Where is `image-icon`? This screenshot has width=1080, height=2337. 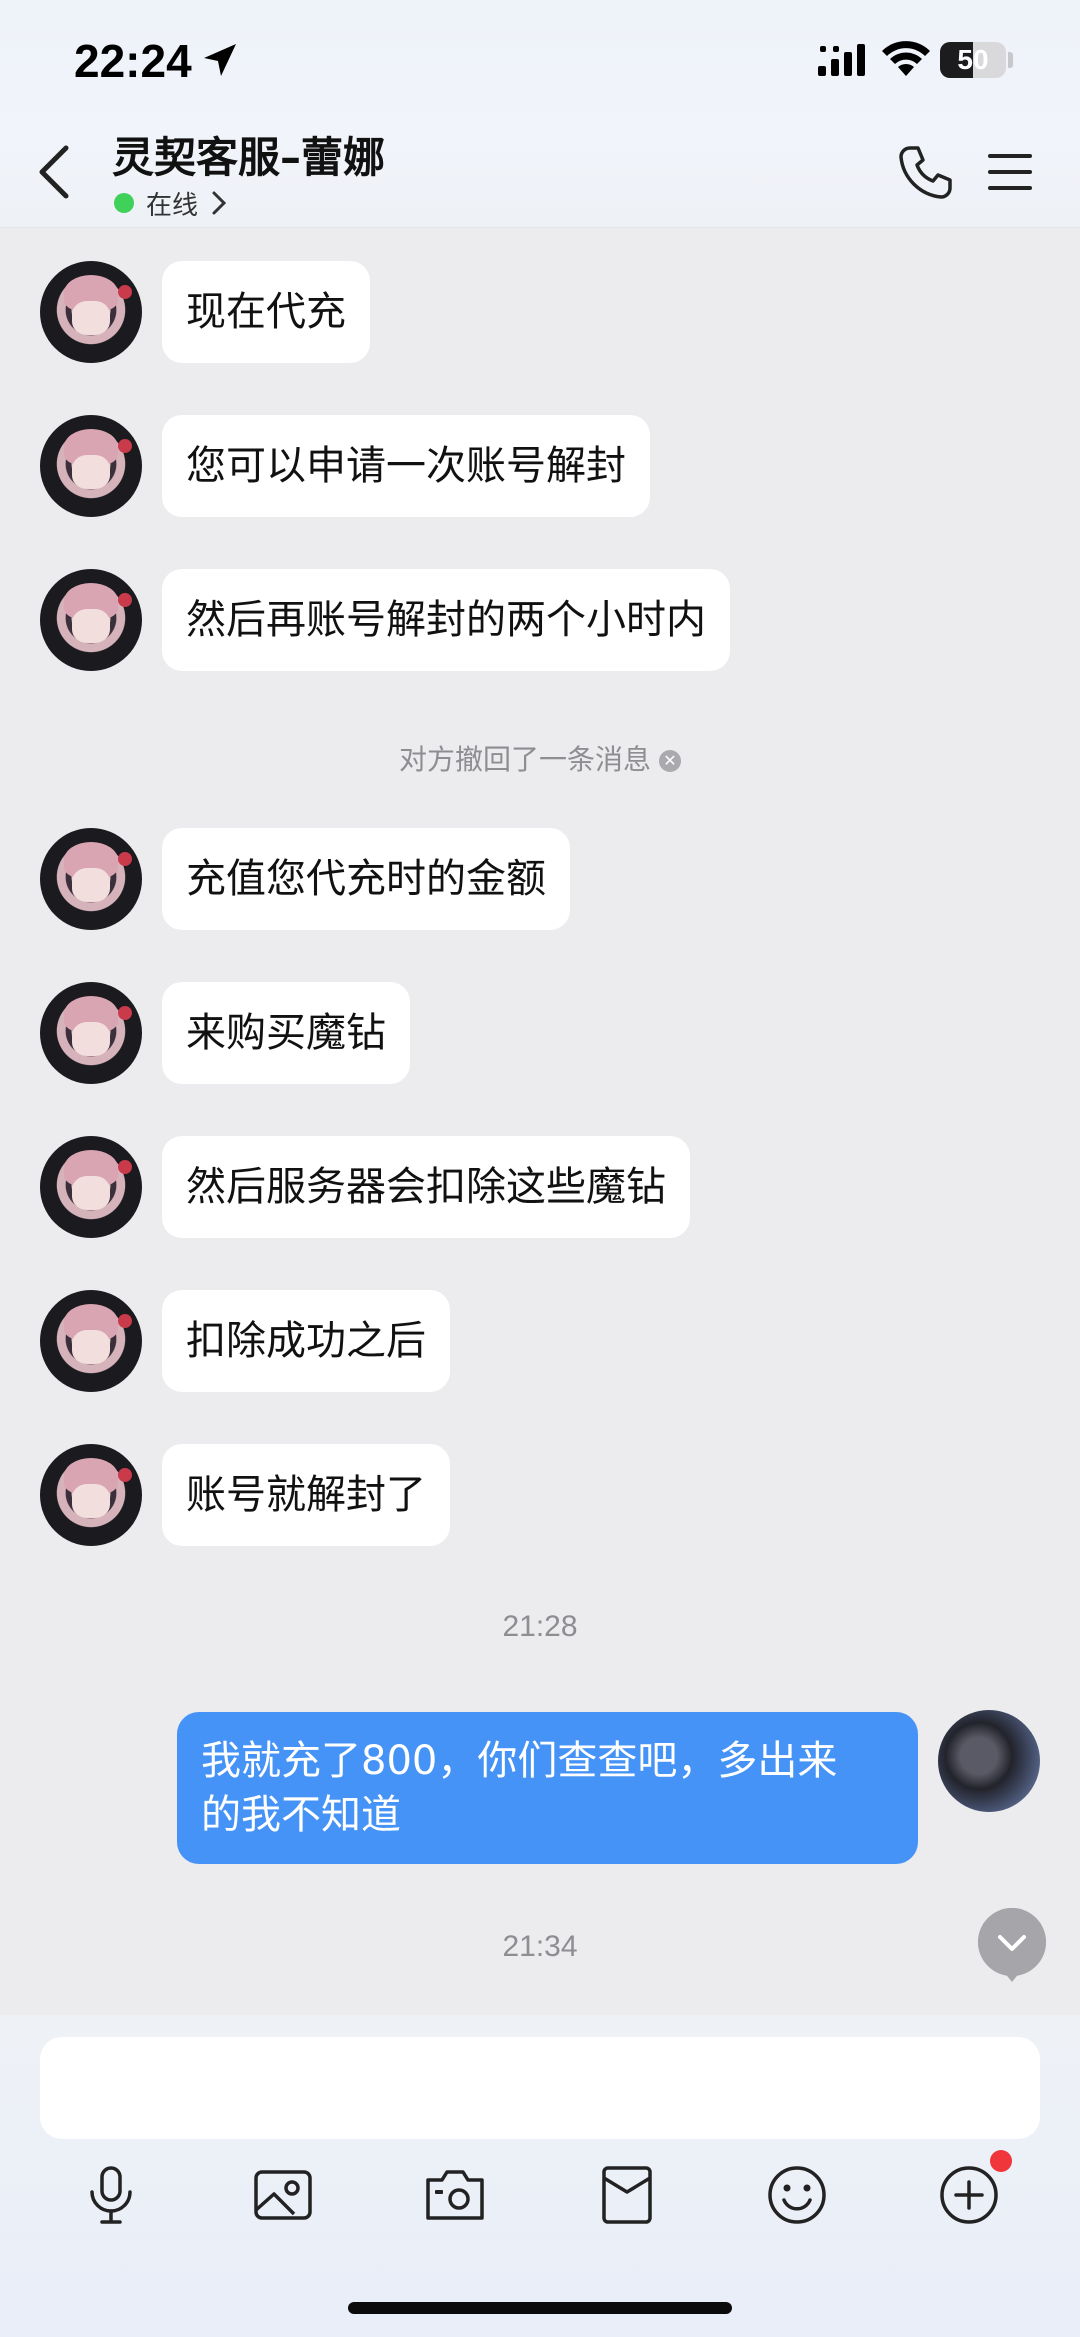 image-icon is located at coordinates (283, 2195).